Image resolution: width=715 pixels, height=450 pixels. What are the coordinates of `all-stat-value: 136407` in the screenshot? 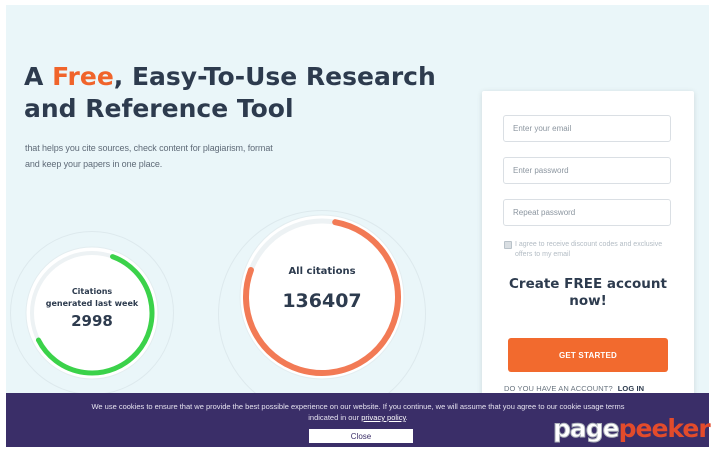 It's located at (322, 301).